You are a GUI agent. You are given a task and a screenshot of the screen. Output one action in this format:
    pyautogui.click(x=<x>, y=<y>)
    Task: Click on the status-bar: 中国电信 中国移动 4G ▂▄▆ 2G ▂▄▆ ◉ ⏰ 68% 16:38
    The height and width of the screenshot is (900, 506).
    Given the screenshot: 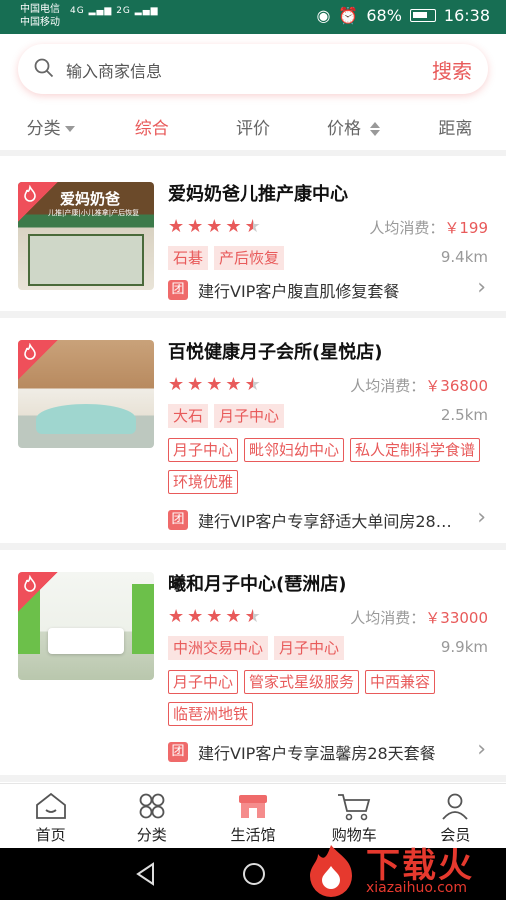 What is the action you would take?
    pyautogui.click(x=253, y=17)
    